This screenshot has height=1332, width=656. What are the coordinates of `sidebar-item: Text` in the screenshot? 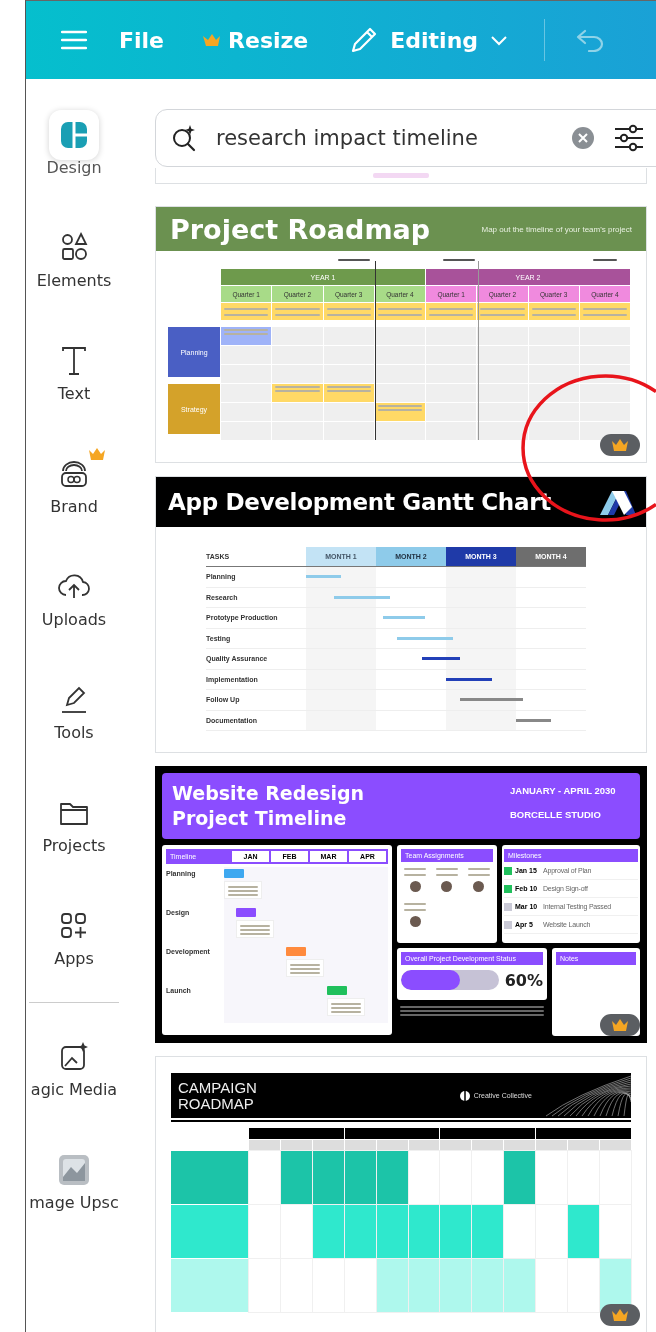 It's located at (74, 392).